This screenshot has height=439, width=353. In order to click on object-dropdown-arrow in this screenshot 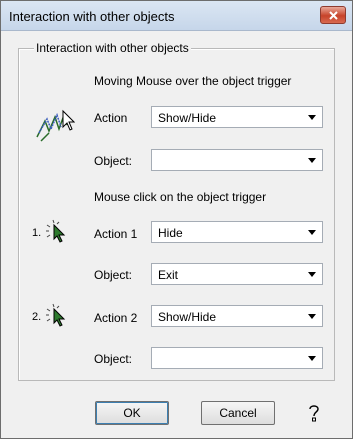, I will do `click(312, 160)`.